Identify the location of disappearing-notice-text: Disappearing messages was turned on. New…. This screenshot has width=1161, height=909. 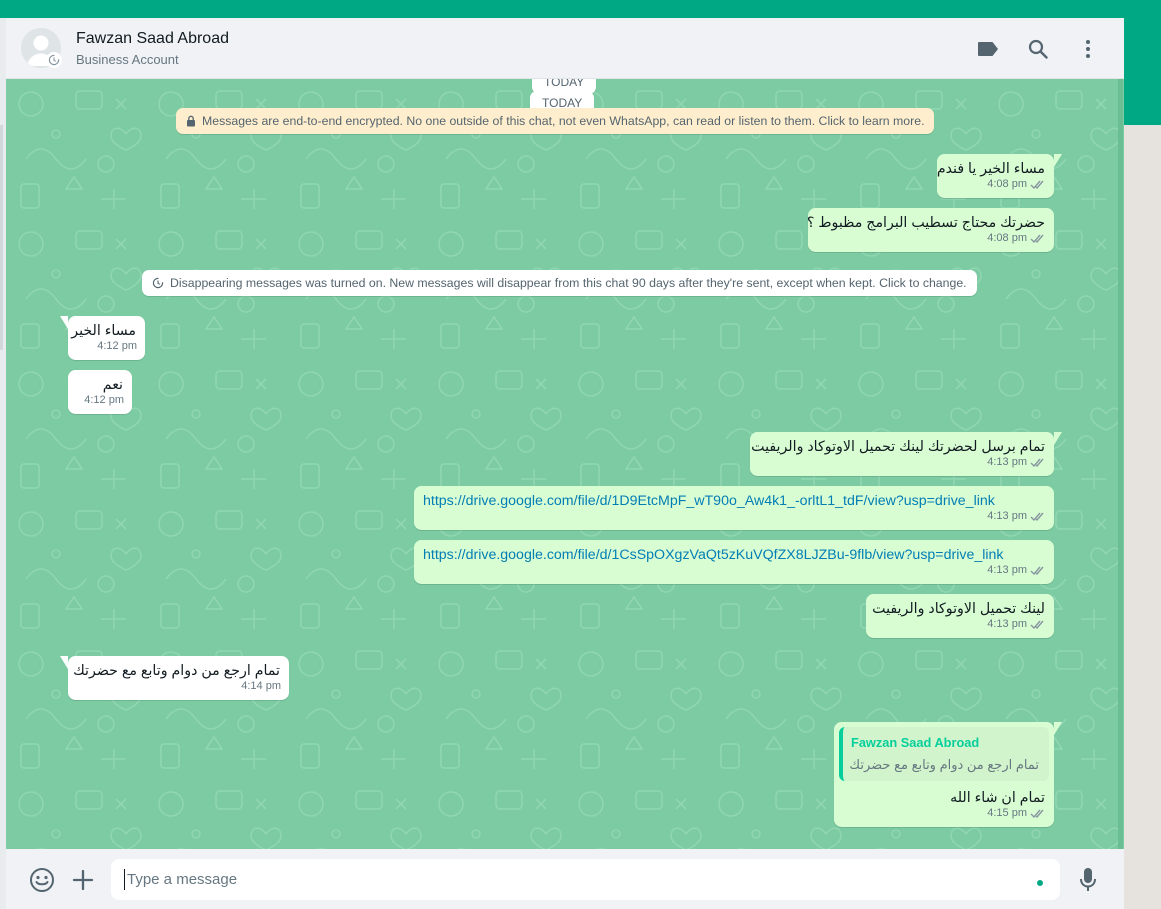
(568, 283).